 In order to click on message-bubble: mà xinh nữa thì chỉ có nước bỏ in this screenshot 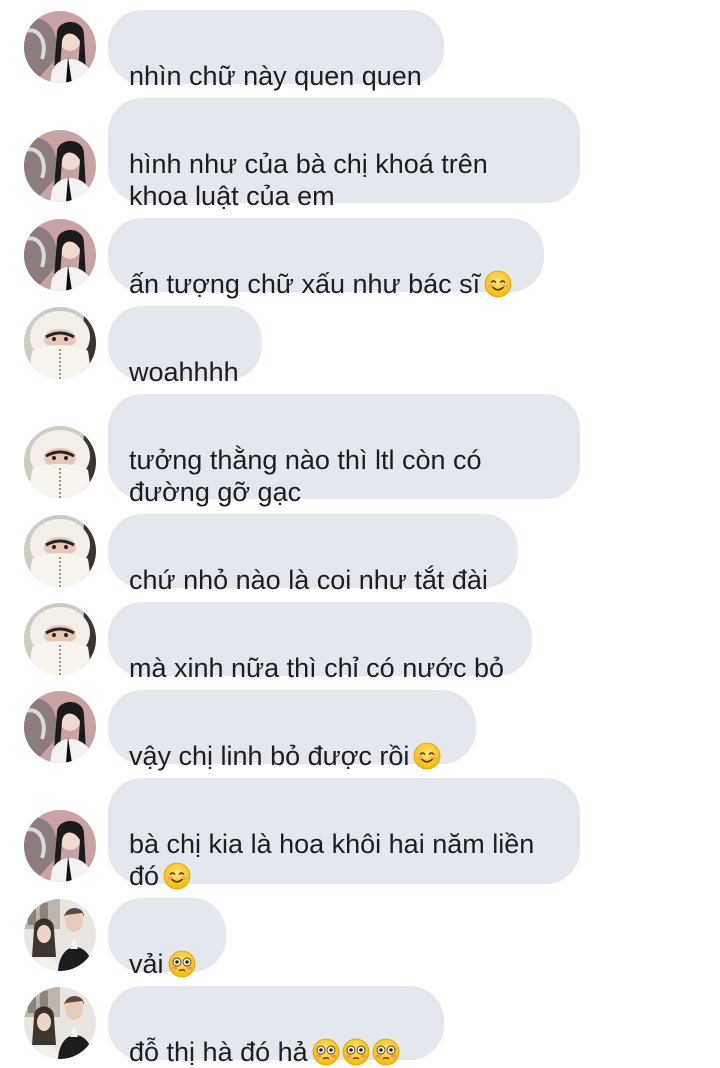, I will do `click(320, 642)`.